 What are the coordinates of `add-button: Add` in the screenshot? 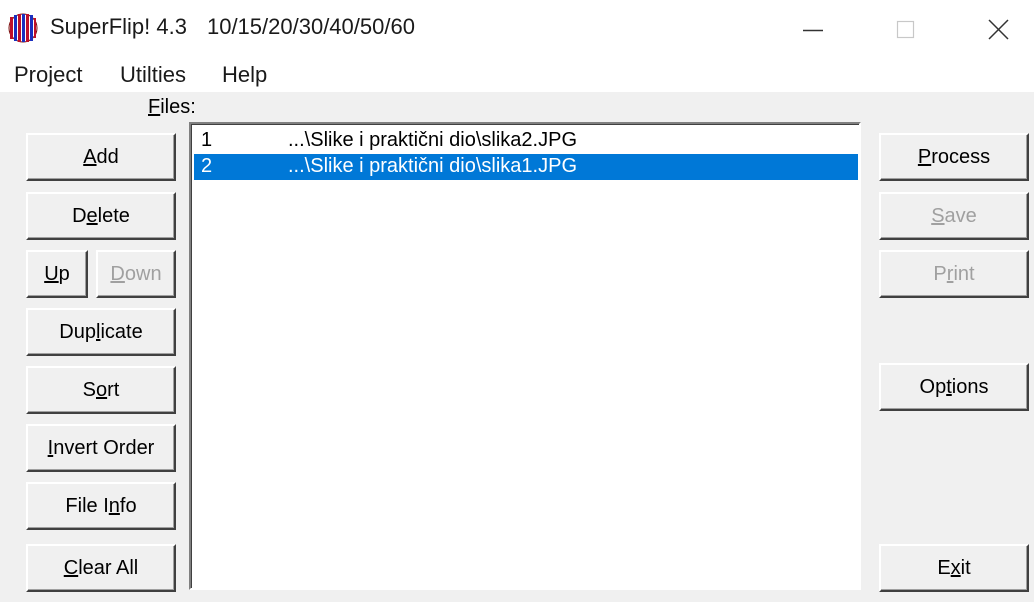 It's located at (101, 157).